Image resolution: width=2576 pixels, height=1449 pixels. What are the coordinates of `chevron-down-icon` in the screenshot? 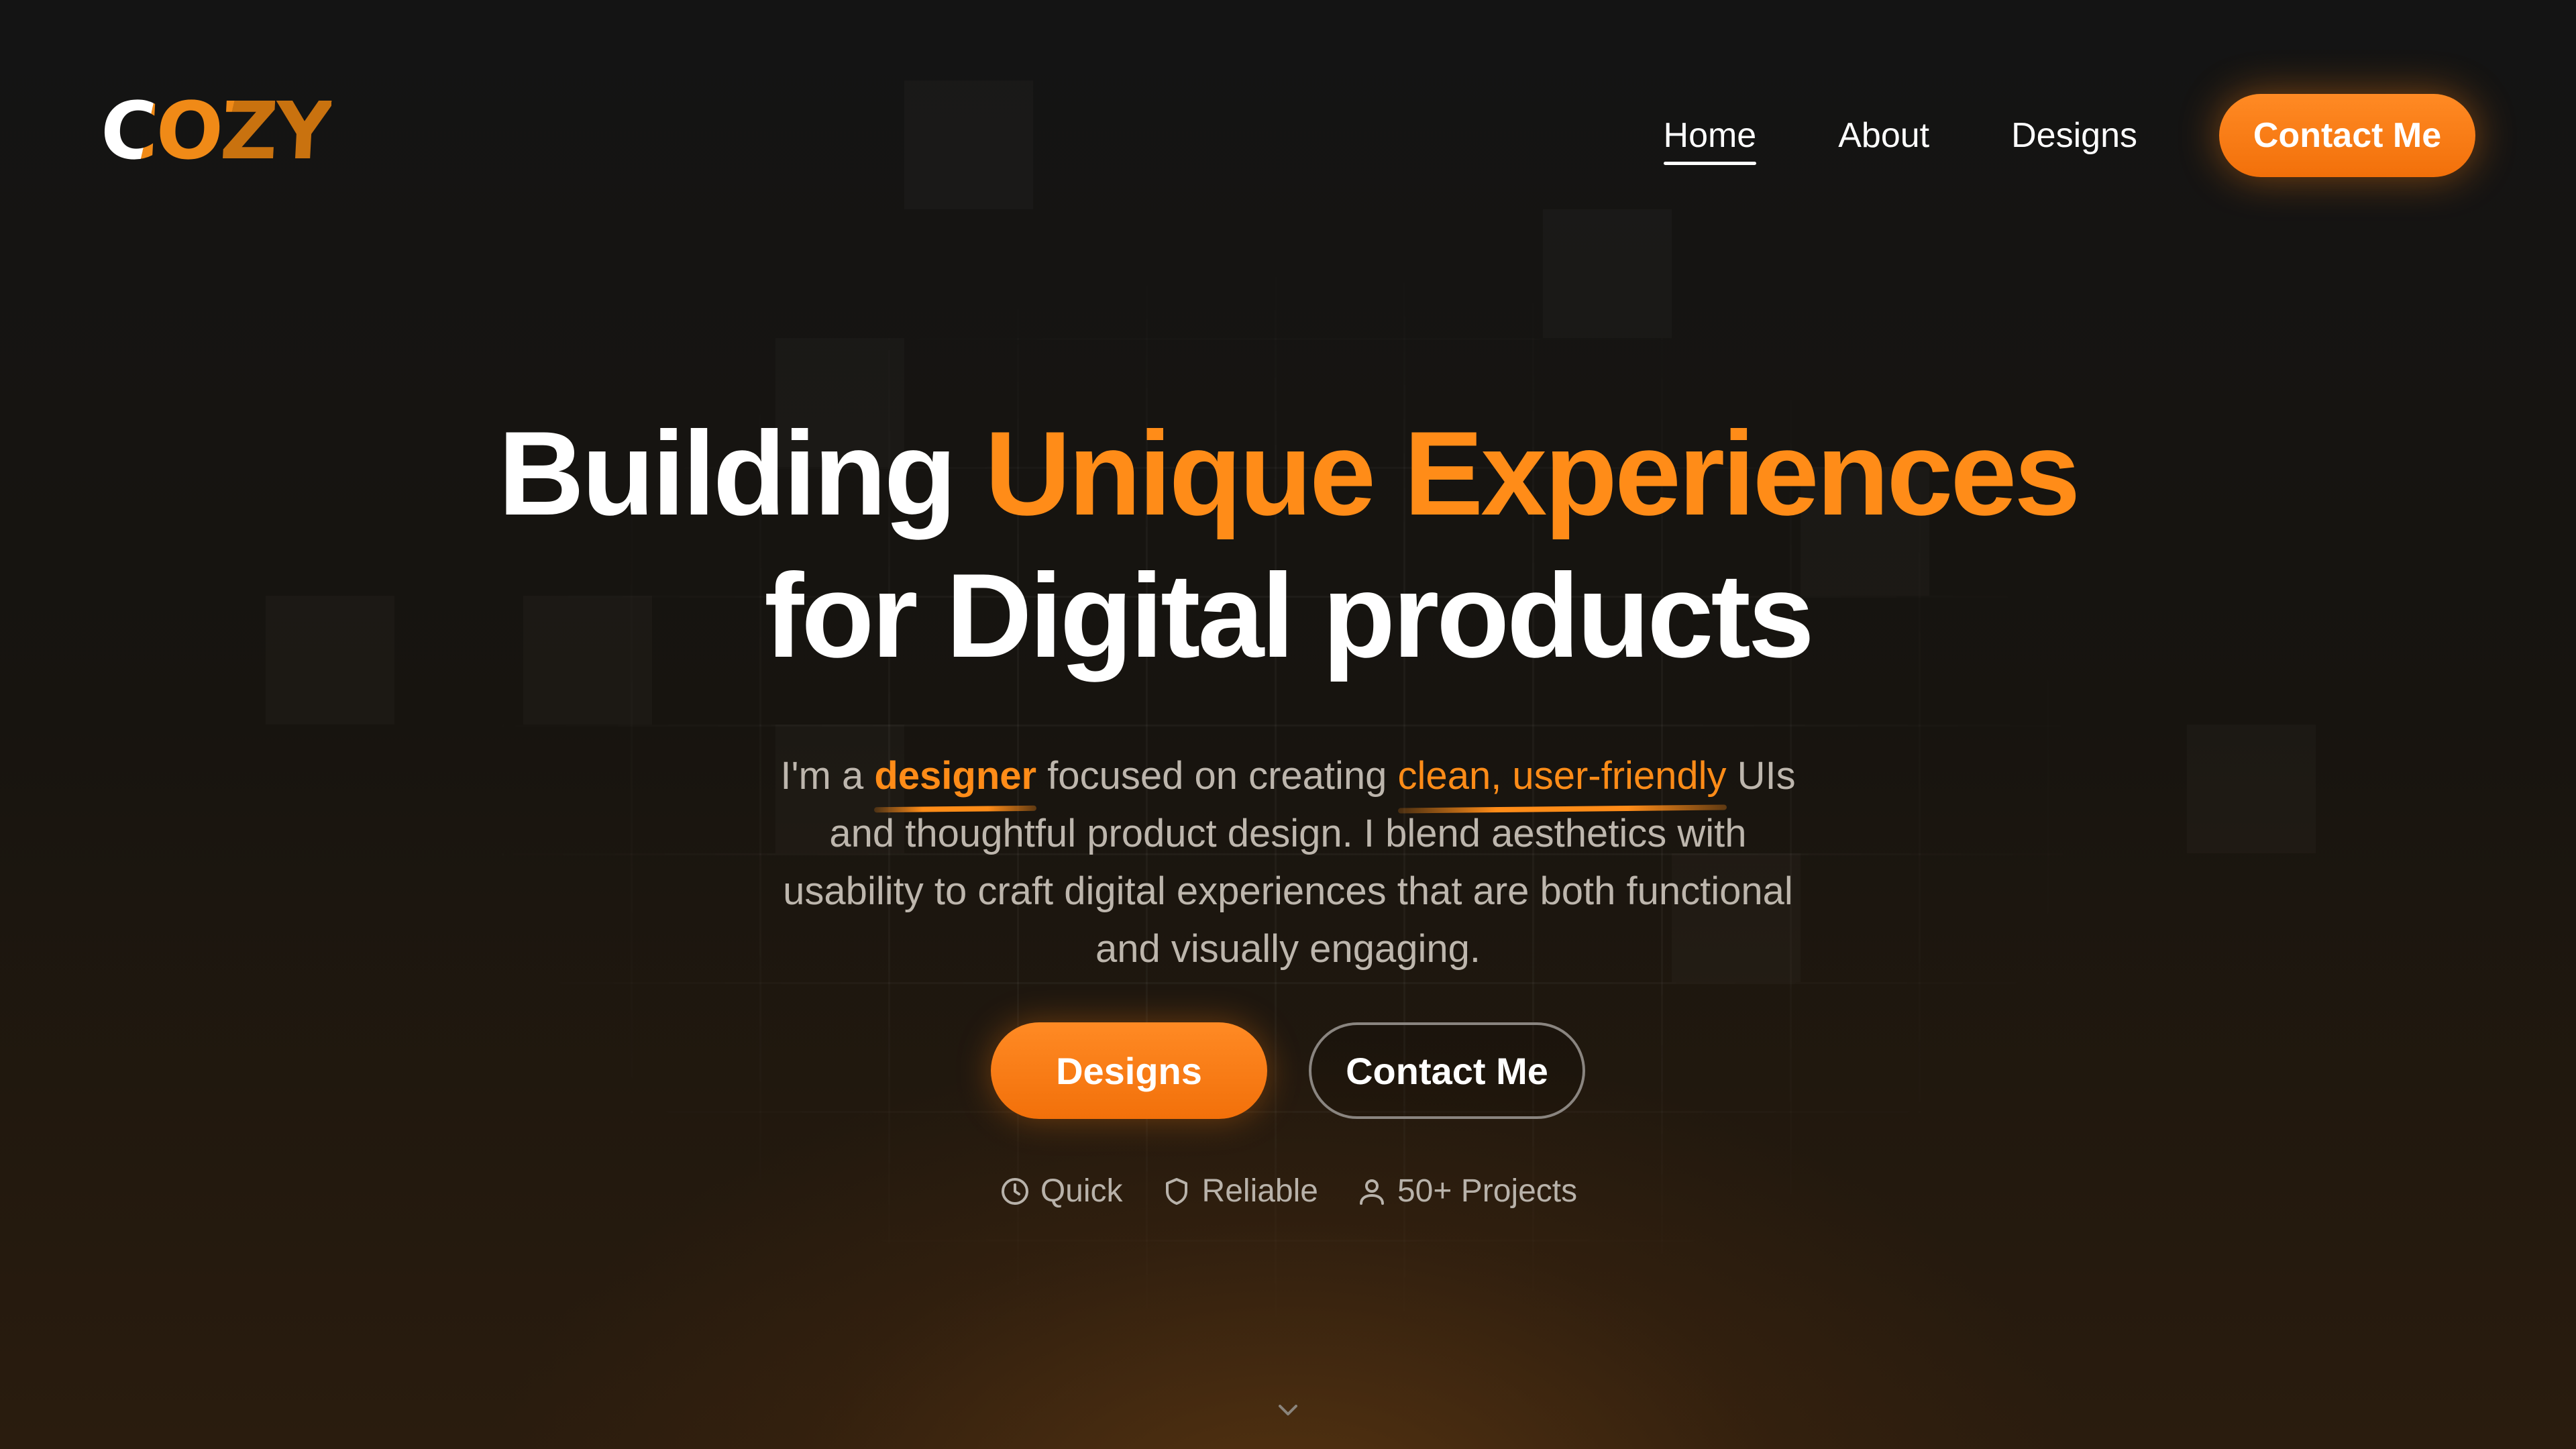 It's located at (1288, 1410).